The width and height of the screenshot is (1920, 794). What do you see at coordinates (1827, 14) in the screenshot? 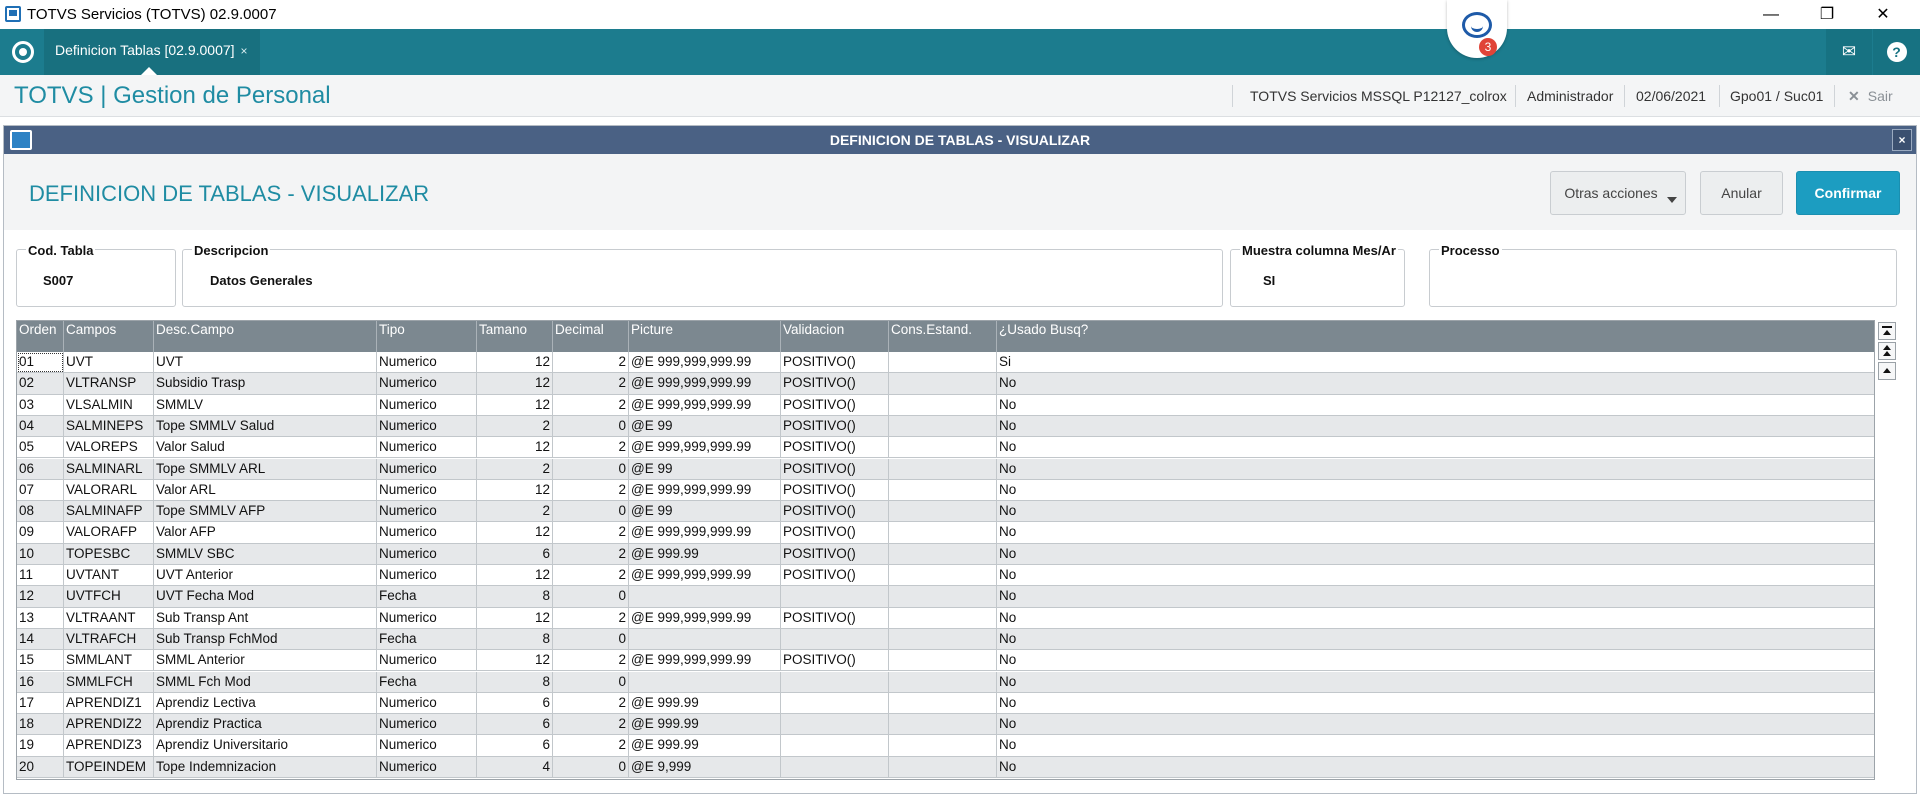
I see `maximize-button: ❐` at bounding box center [1827, 14].